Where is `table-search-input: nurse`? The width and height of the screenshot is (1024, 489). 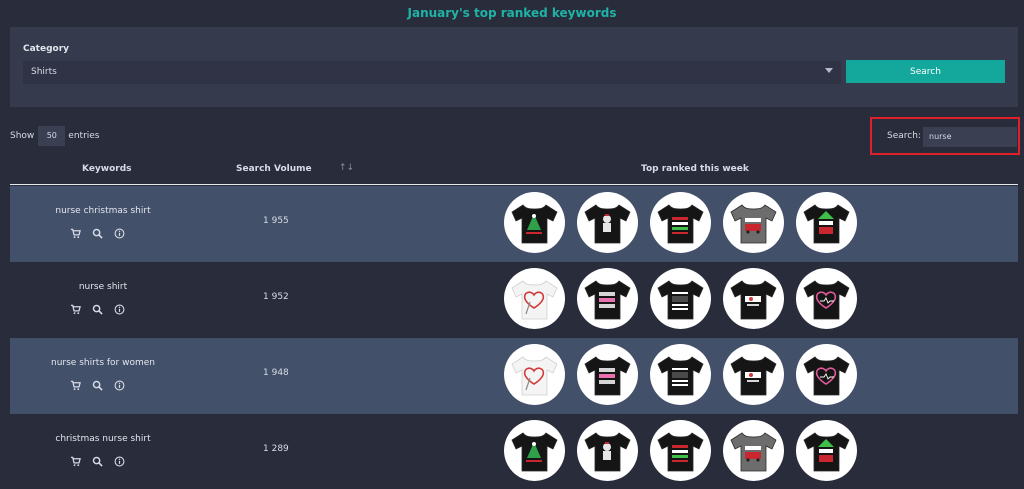
table-search-input: nurse is located at coordinates (970, 137).